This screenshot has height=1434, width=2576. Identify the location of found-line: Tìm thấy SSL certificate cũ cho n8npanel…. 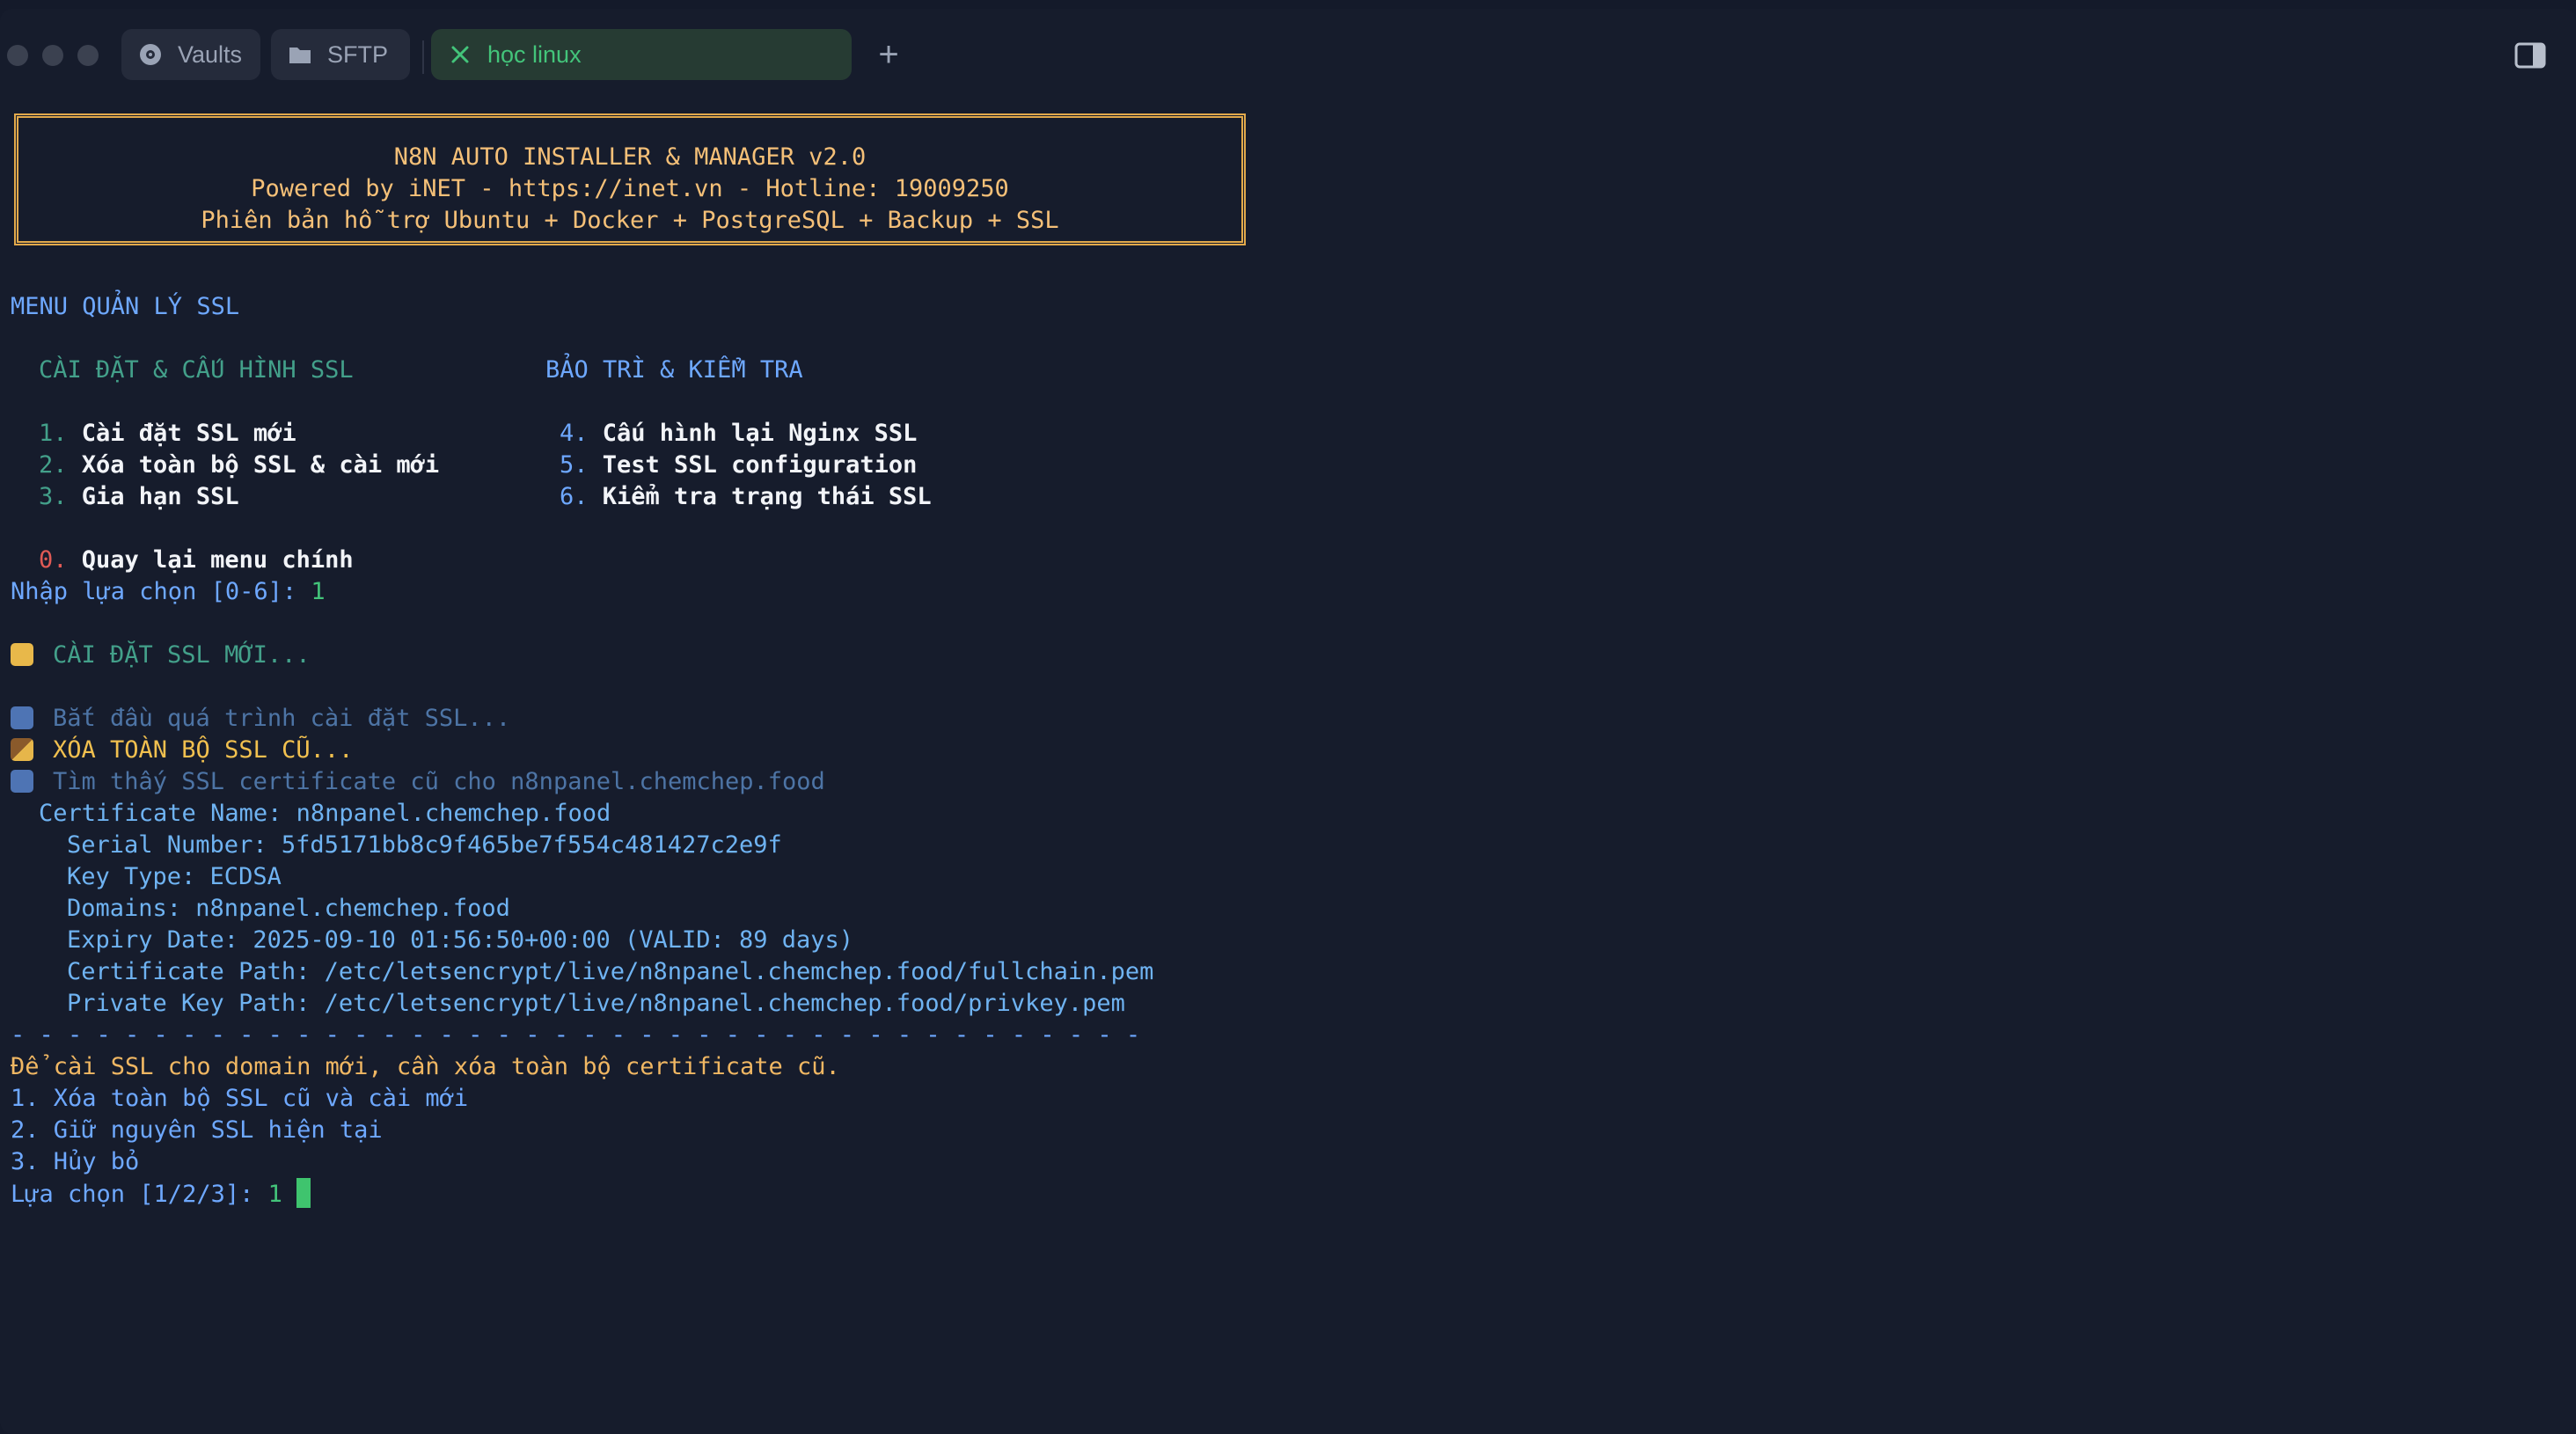
(418, 782).